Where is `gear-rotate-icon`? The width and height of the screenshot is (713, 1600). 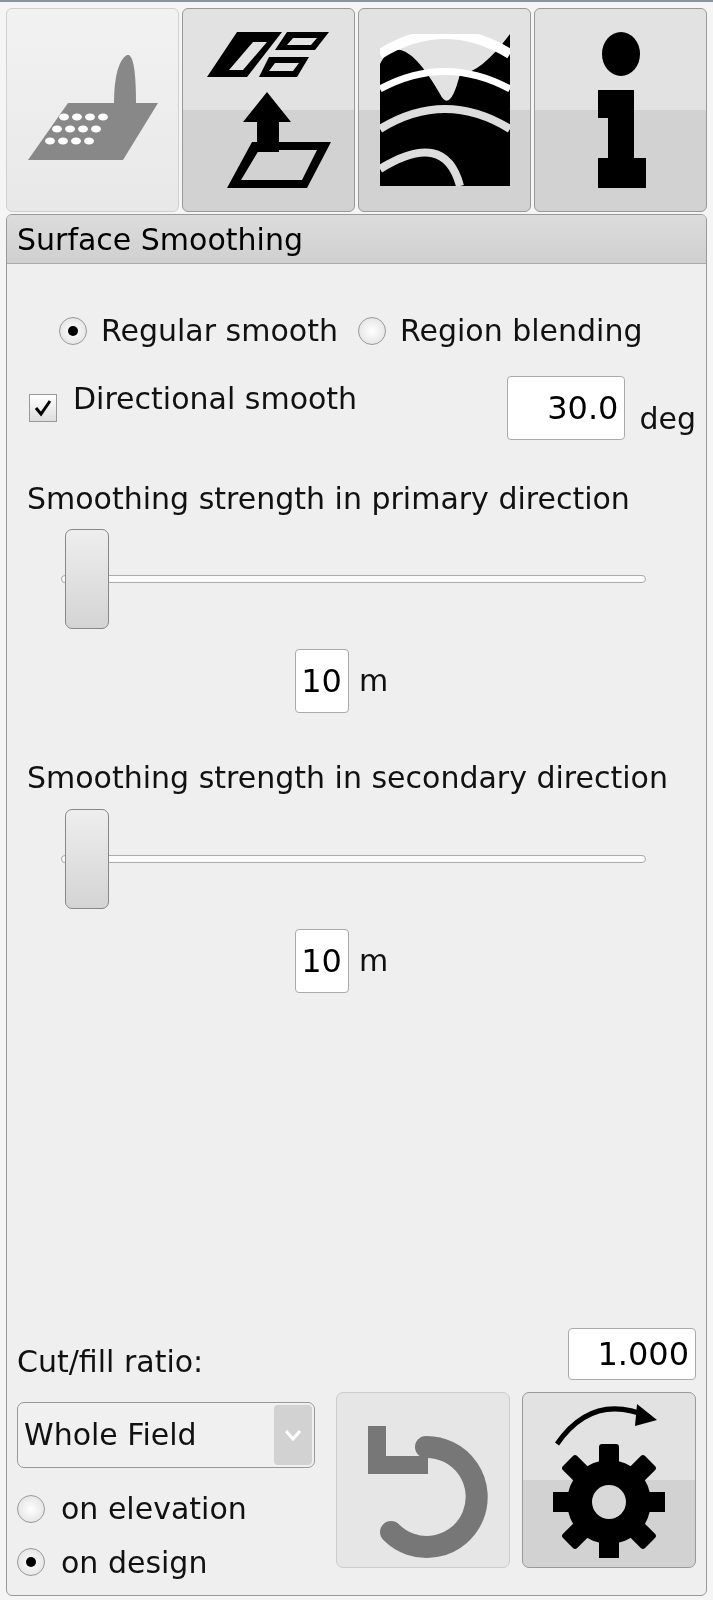 gear-rotate-icon is located at coordinates (609, 1480).